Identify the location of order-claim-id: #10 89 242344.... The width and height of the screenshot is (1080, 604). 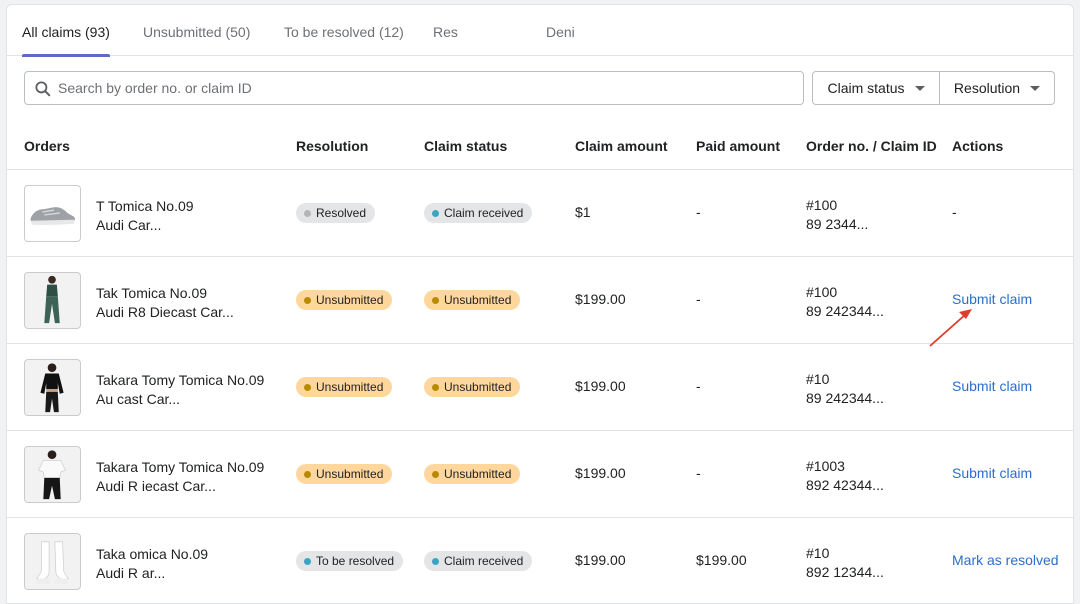
(845, 389).